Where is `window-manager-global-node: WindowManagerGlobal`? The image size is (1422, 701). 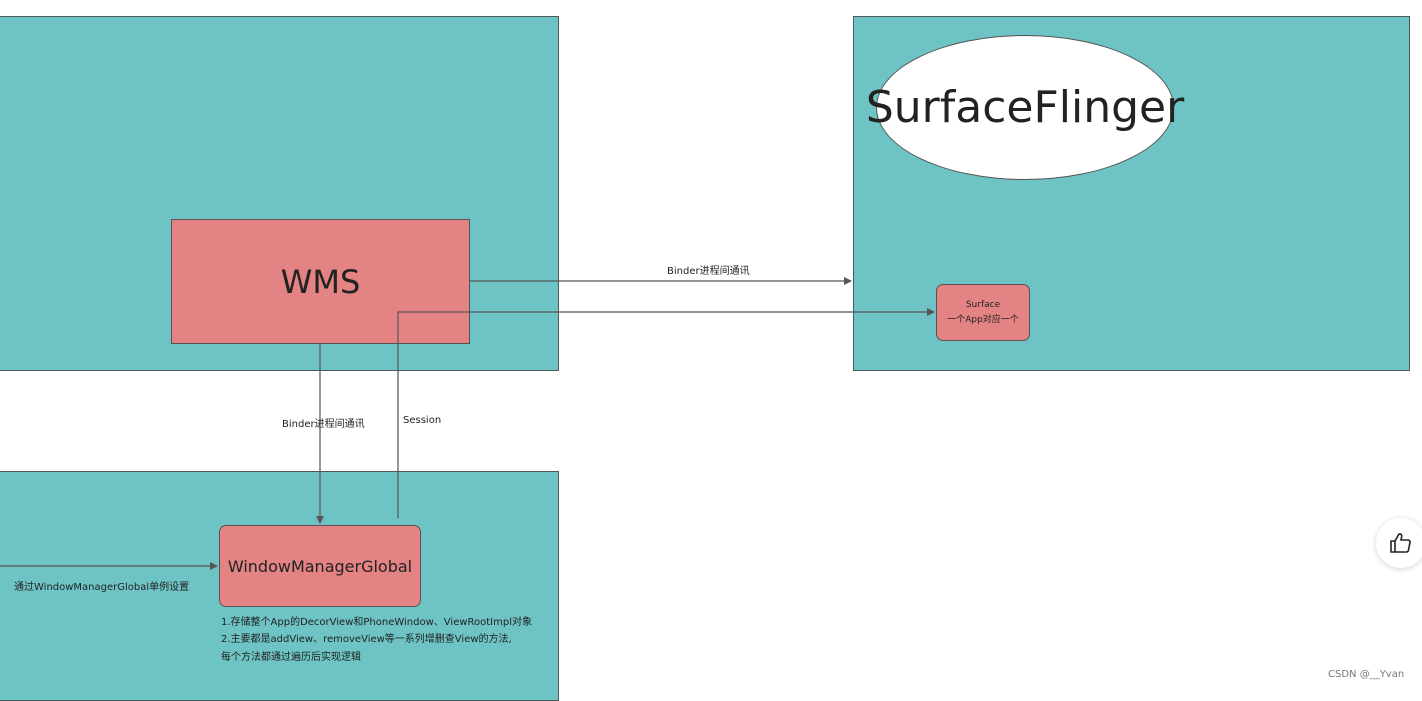 window-manager-global-node: WindowManagerGlobal is located at coordinates (320, 566).